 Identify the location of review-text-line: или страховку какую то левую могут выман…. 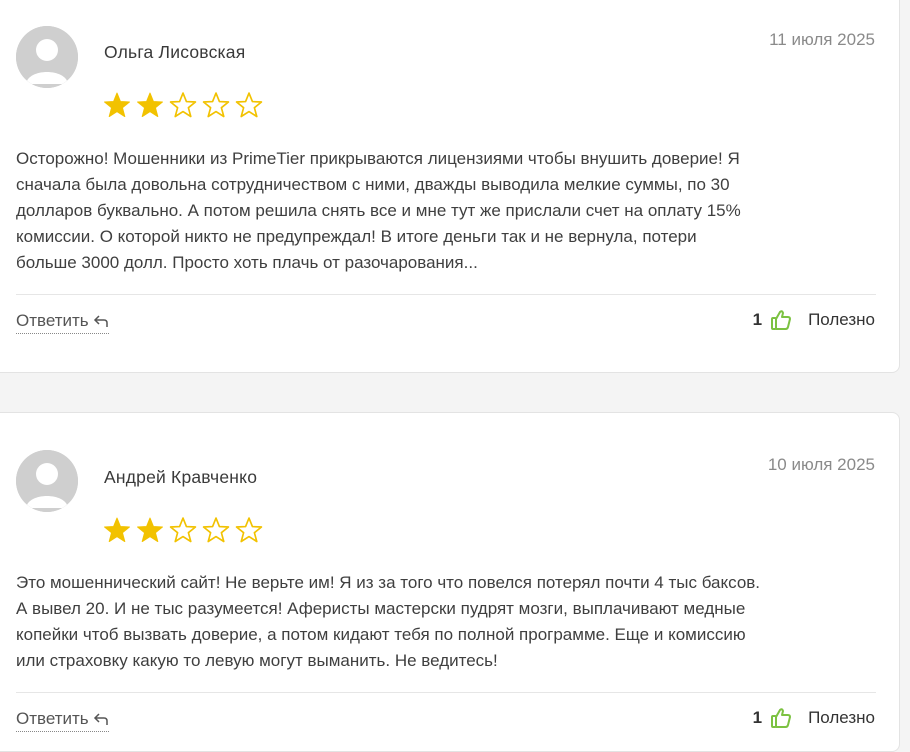
(257, 660).